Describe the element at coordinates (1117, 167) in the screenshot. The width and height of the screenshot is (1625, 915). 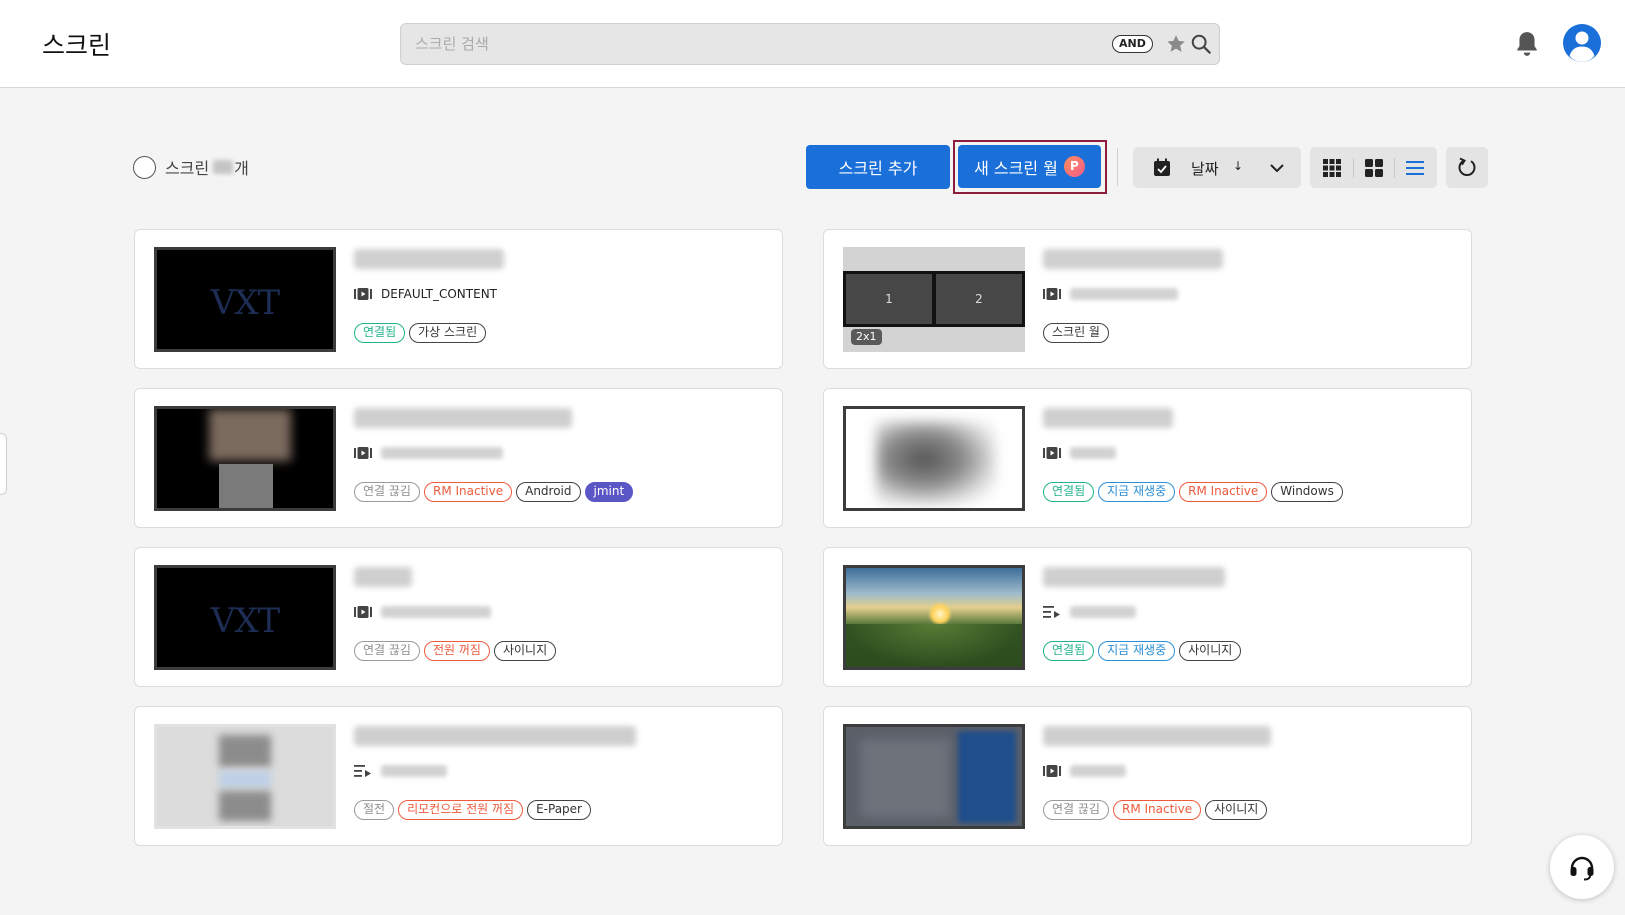
I see `toolbar-divider` at that location.